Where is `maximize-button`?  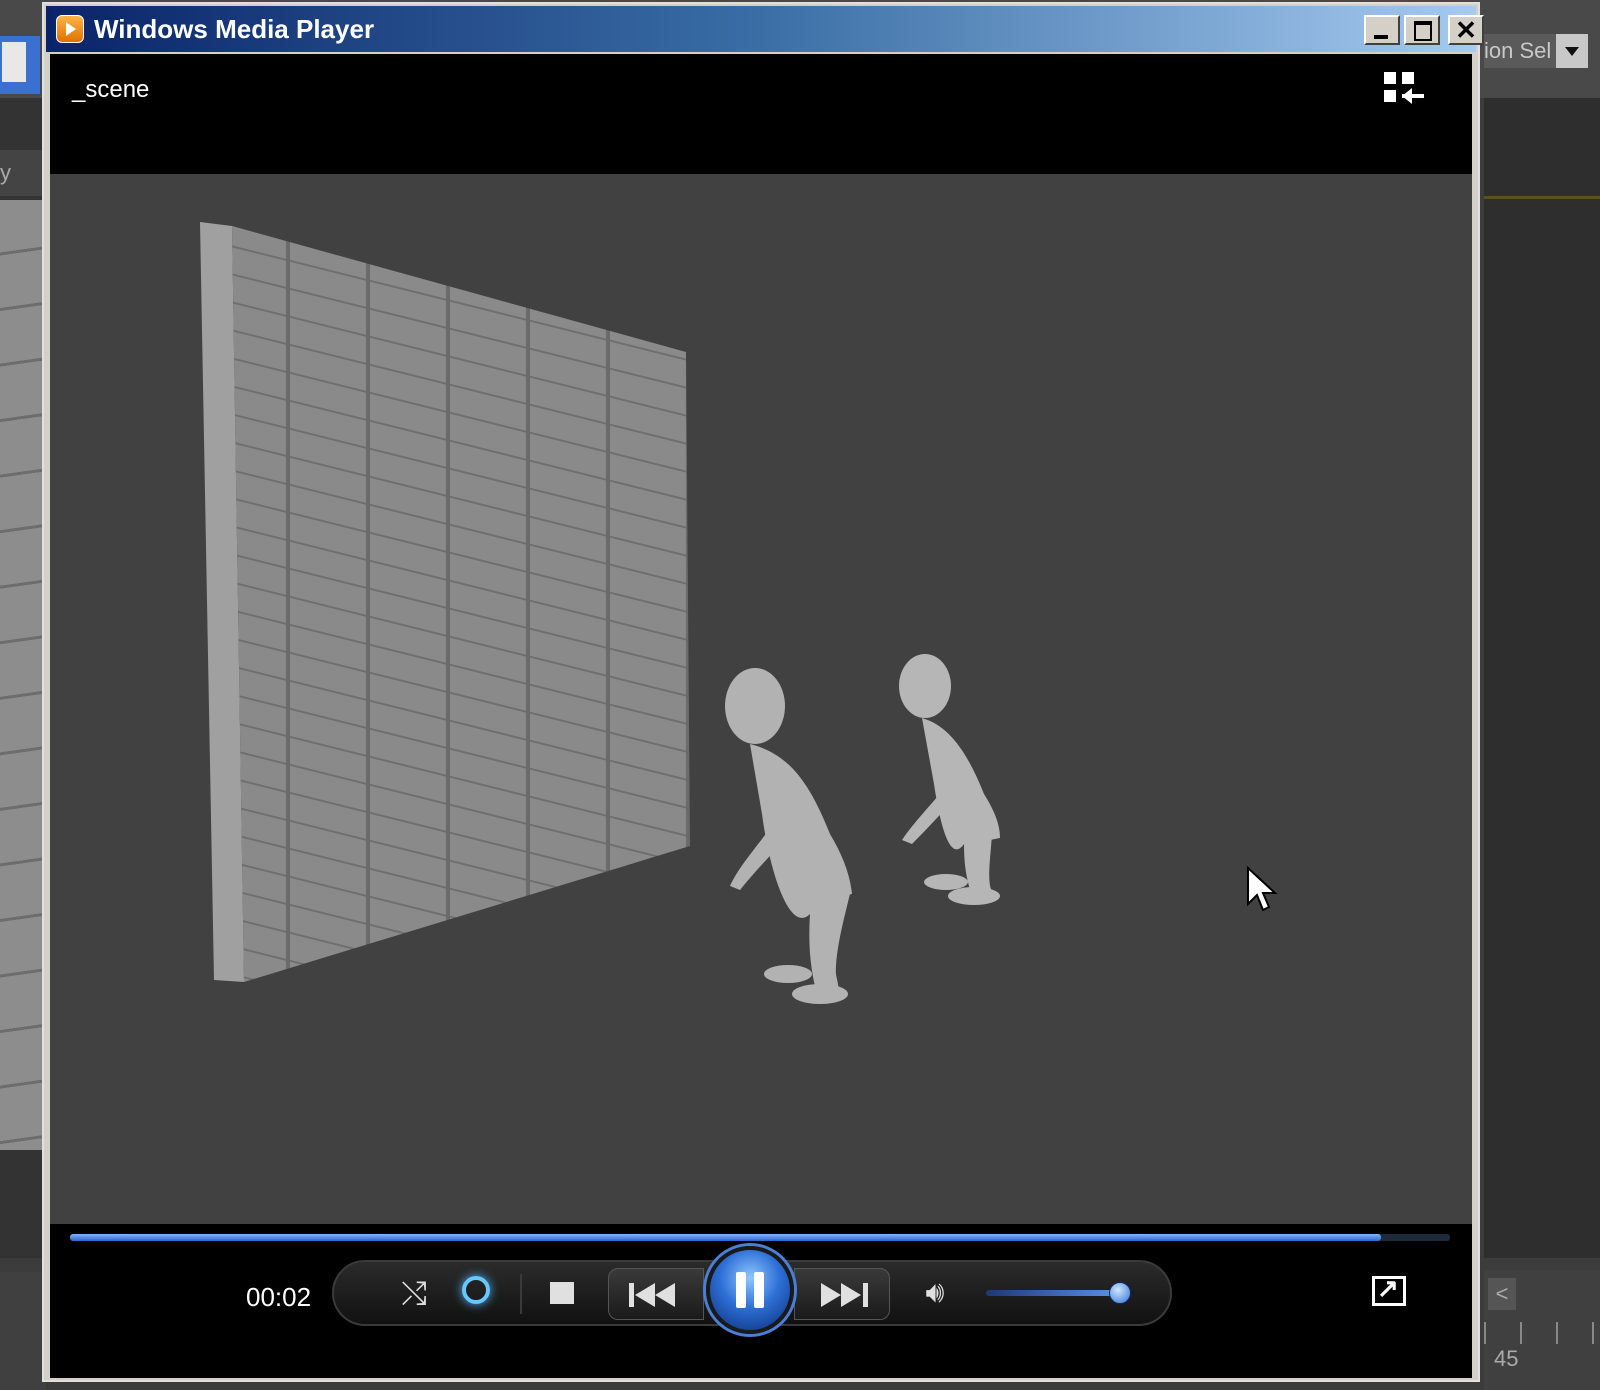
maximize-button is located at coordinates (1422, 30).